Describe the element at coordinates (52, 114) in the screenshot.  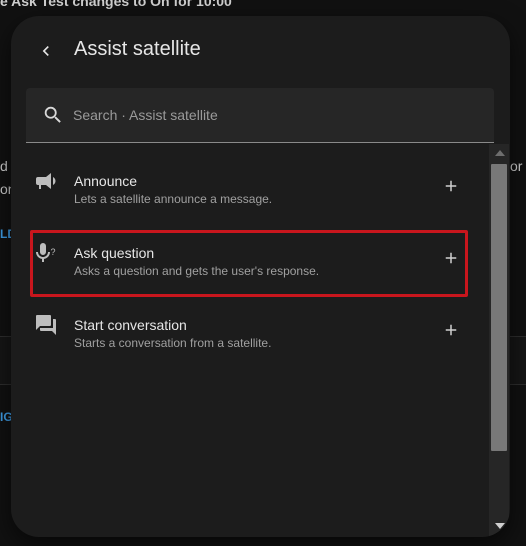
I see `search-icon` at that location.